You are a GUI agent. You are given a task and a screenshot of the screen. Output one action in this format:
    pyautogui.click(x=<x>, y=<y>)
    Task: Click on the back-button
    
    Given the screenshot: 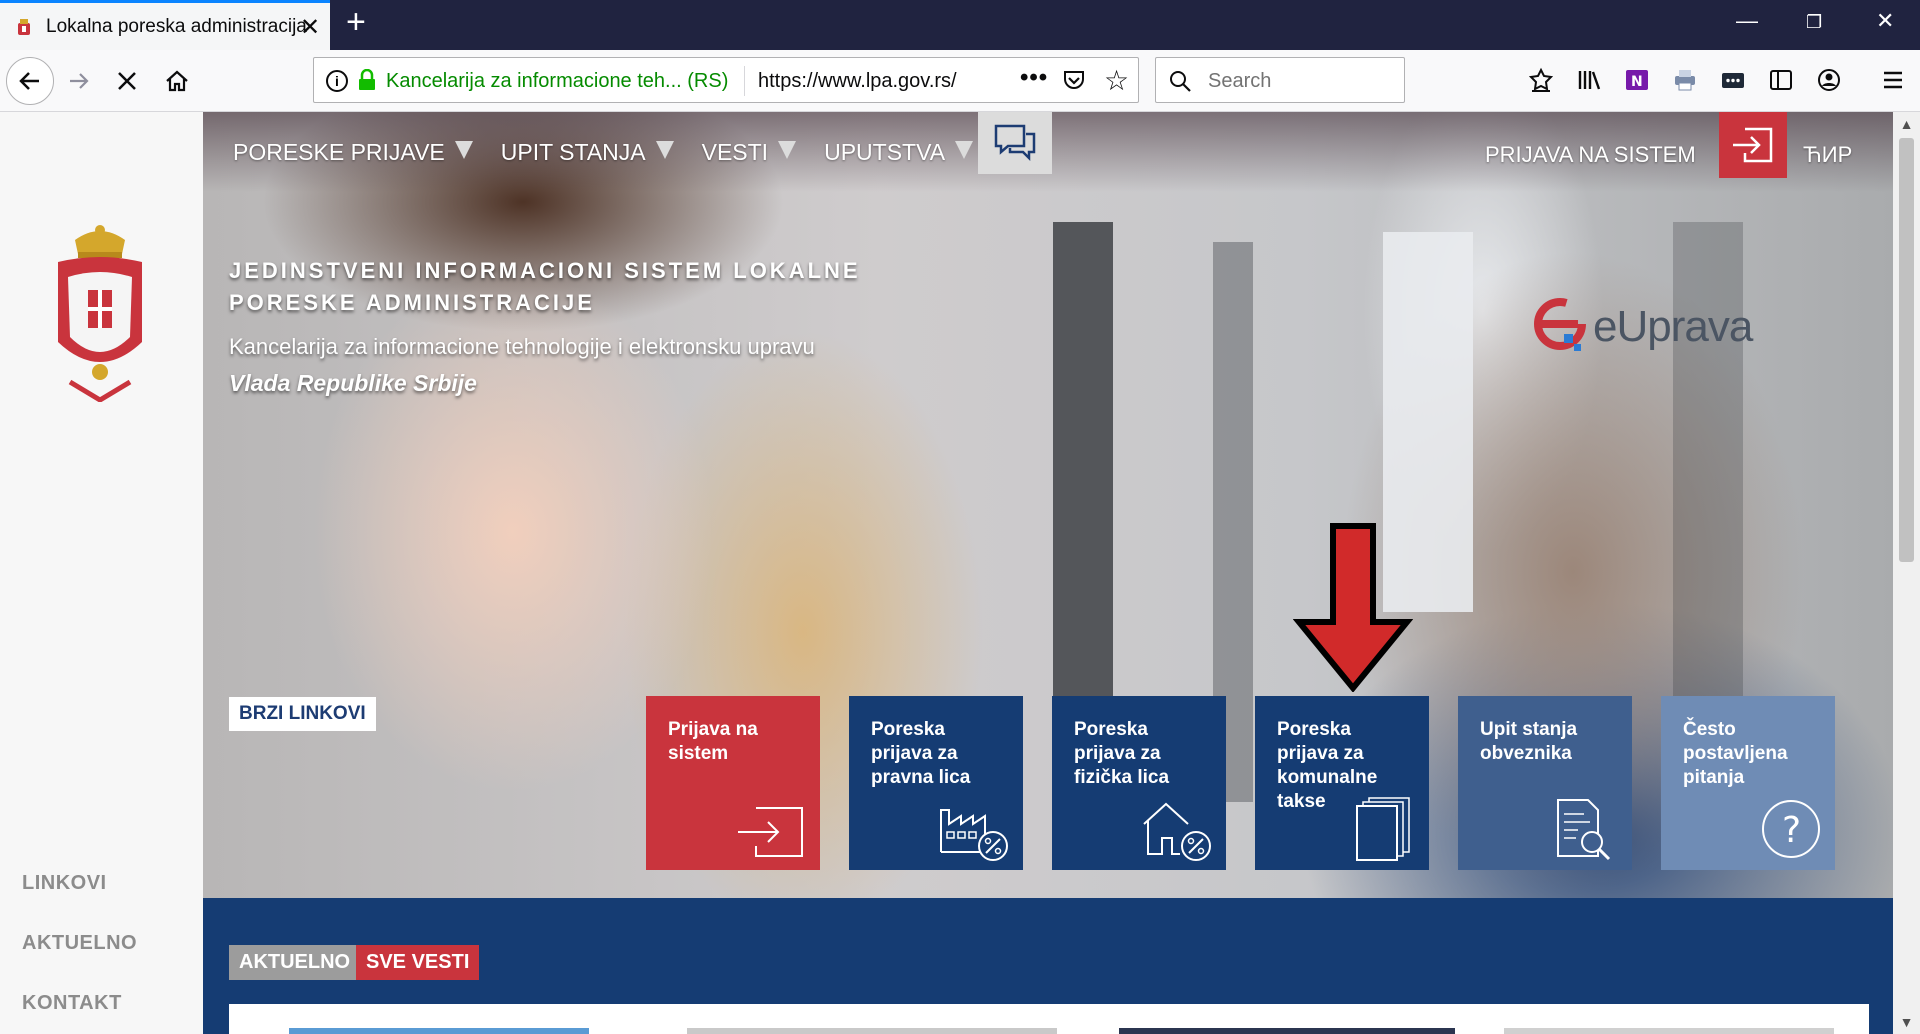 What is the action you would take?
    pyautogui.click(x=30, y=81)
    